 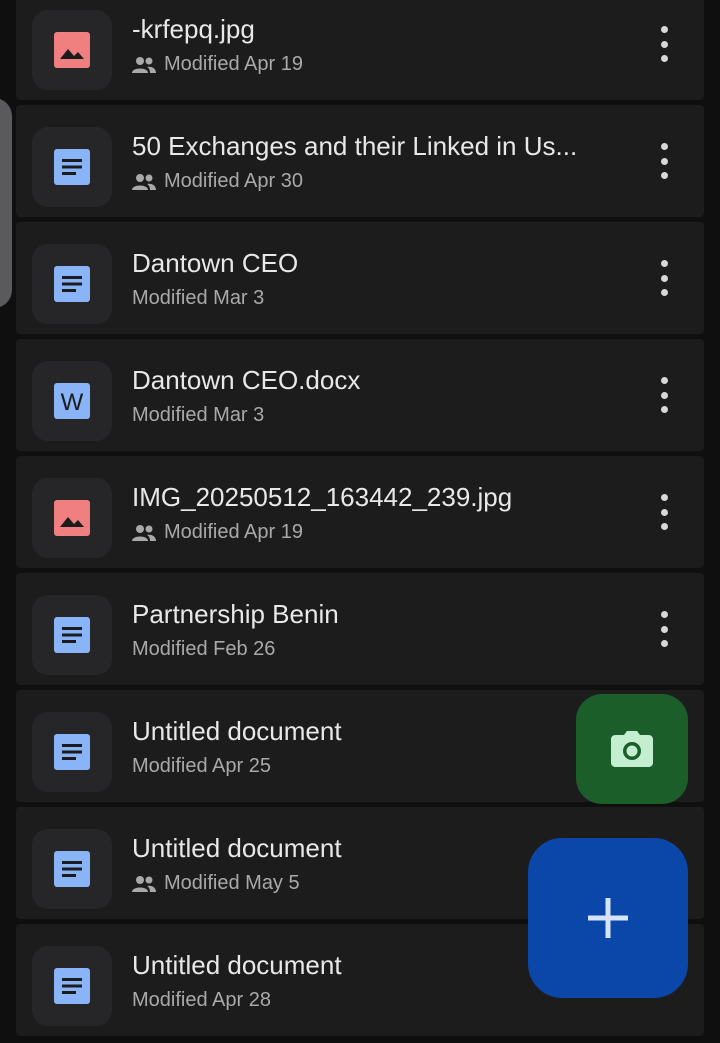 I want to click on file-thumbnail: W, so click(x=72, y=401).